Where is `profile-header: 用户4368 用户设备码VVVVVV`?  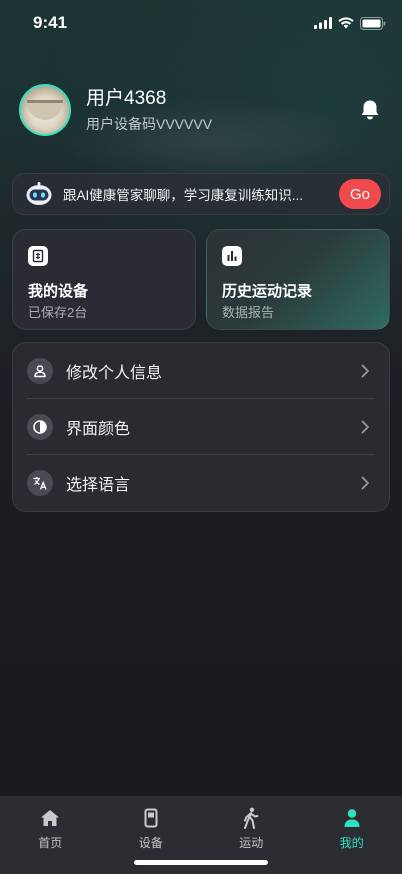 profile-header: 用户4368 用户设备码VVVVVV is located at coordinates (200, 110).